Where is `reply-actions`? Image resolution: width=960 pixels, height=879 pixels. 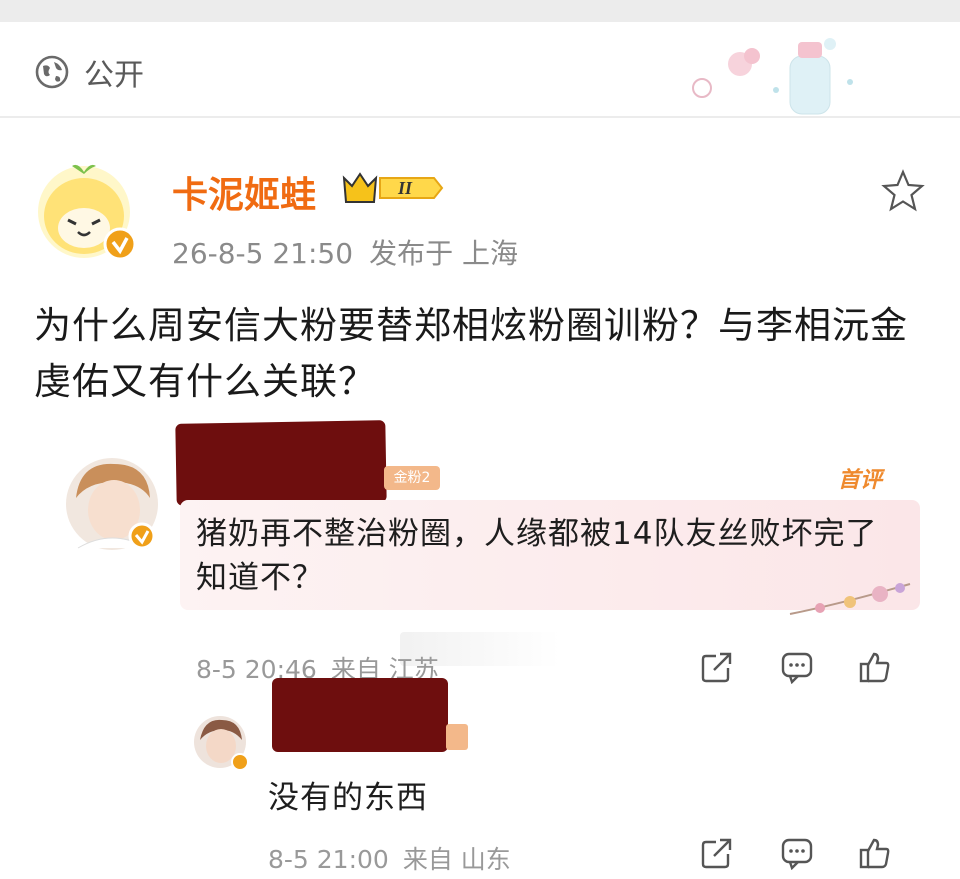 reply-actions is located at coordinates (800, 856).